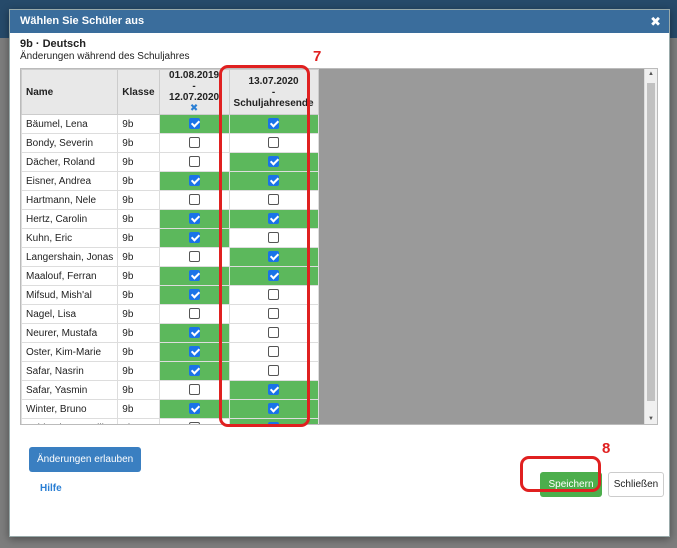 This screenshot has height=548, width=677. I want to click on table-row: Hertz, Carolin 9b, so click(170, 219).